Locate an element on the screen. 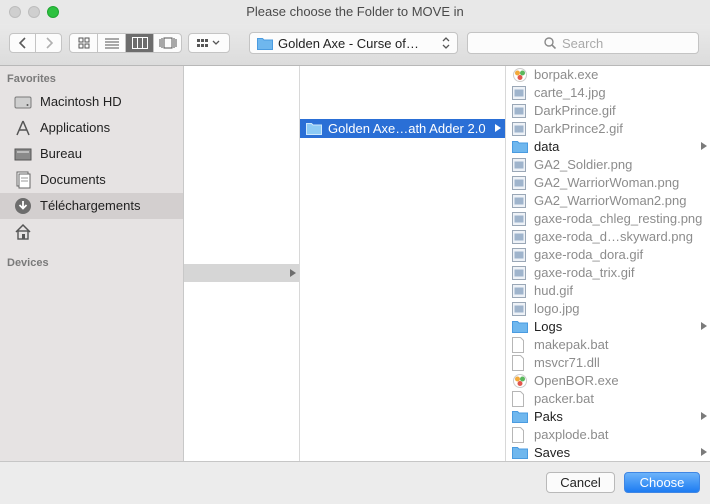  file-row: GA2_WarriorWoman2.png is located at coordinates (608, 201).